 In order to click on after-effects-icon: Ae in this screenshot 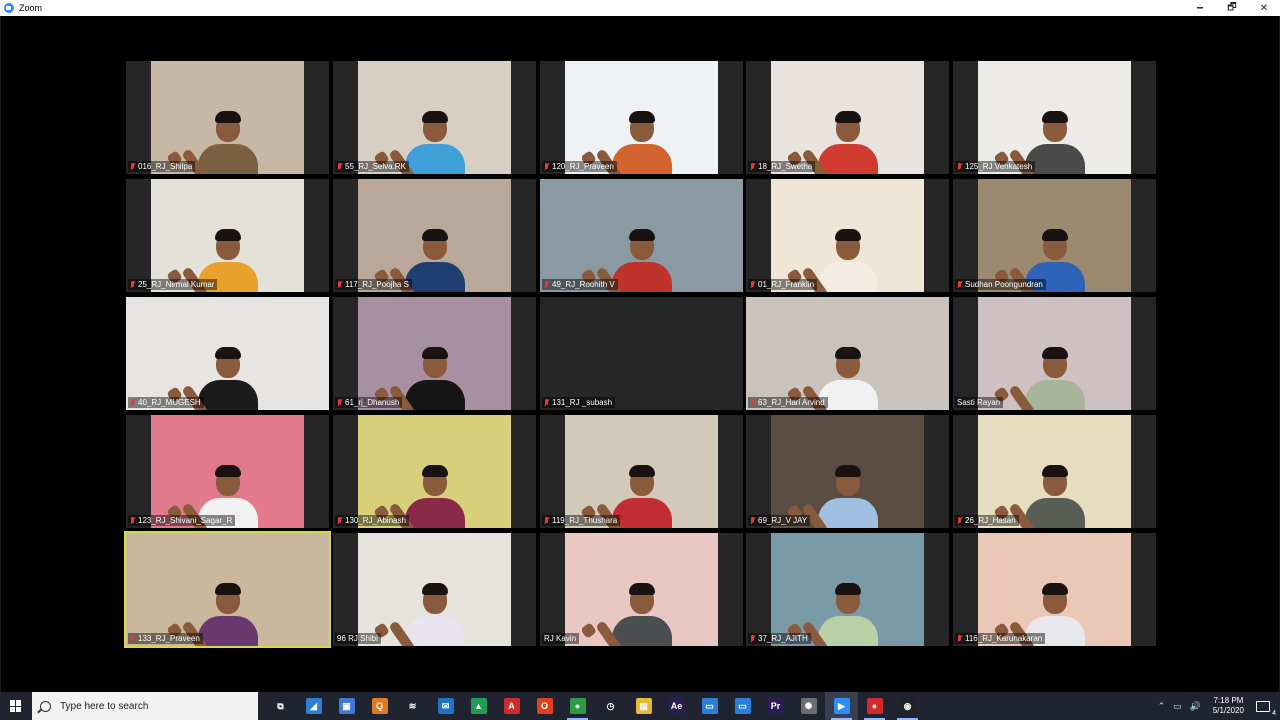, I will do `click(676, 706)`.